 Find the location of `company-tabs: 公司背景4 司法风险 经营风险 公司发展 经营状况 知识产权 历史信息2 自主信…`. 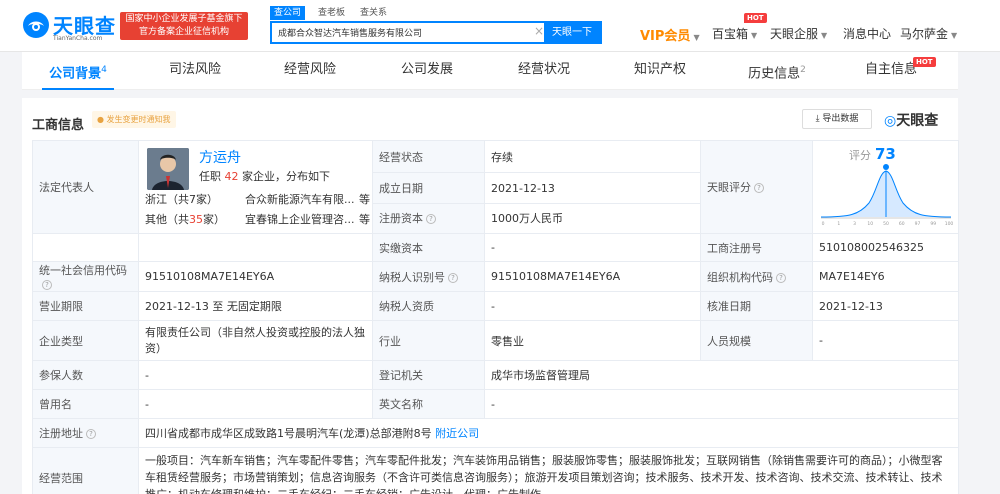

company-tabs: 公司背景4 司法风险 经营风险 公司发展 经营状况 知识产权 历史信息2 自主信… is located at coordinates (490, 71).